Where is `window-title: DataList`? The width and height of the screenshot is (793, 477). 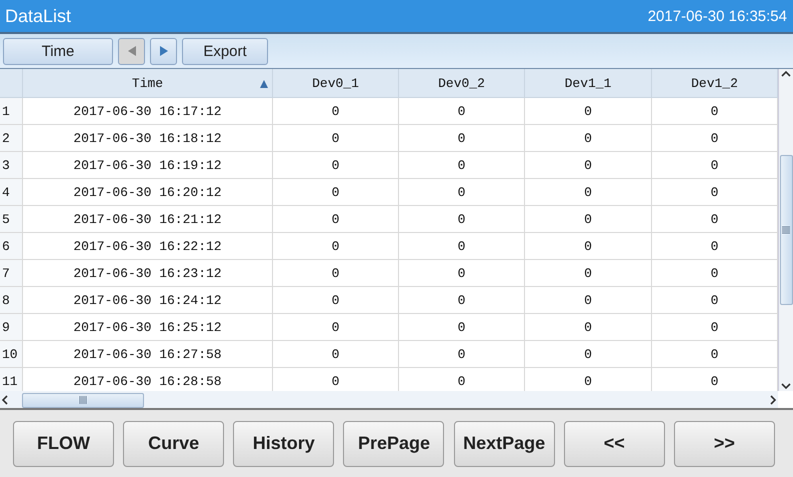
window-title: DataList is located at coordinates (38, 16).